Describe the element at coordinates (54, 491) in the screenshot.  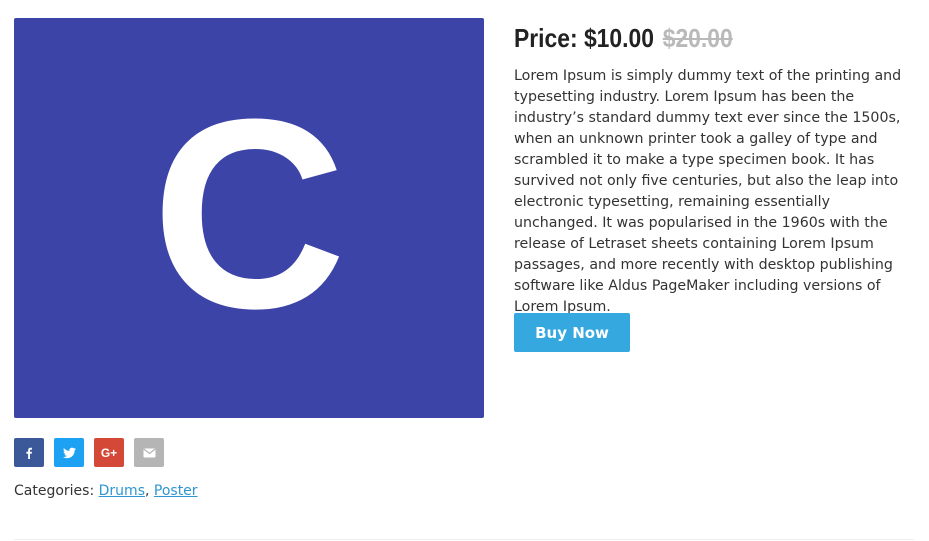
I see `categories-label: Categories:` at that location.